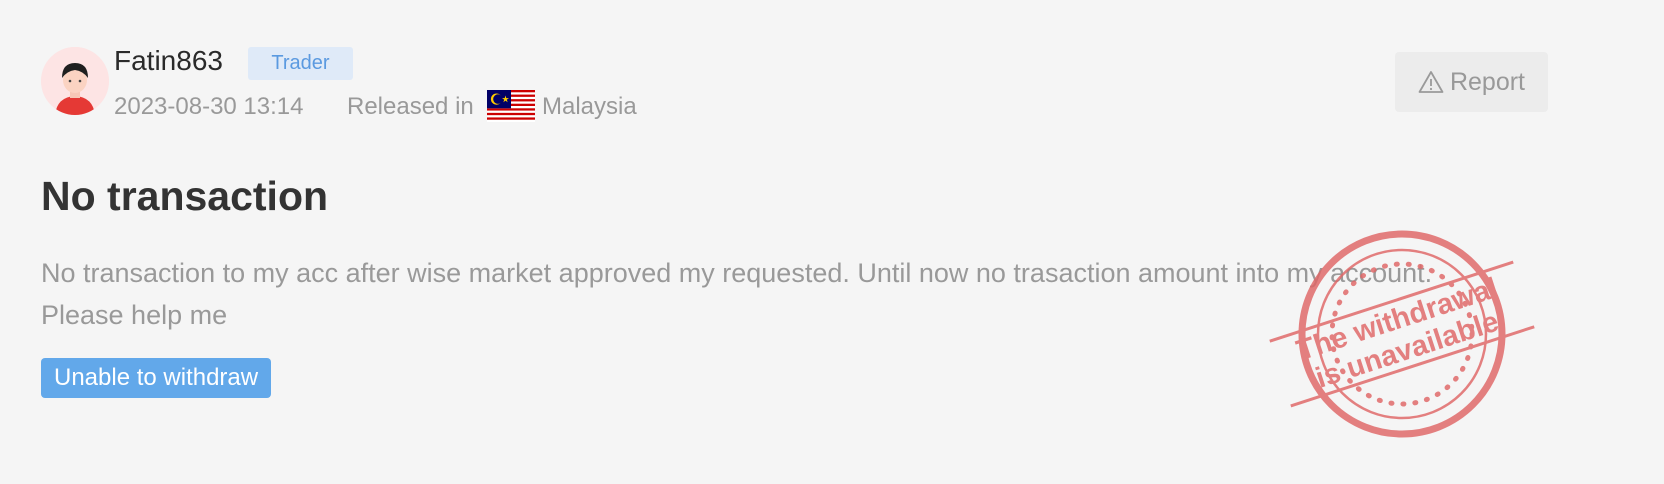 The image size is (1664, 484). What do you see at coordinates (410, 106) in the screenshot?
I see `released-label: Released in` at bounding box center [410, 106].